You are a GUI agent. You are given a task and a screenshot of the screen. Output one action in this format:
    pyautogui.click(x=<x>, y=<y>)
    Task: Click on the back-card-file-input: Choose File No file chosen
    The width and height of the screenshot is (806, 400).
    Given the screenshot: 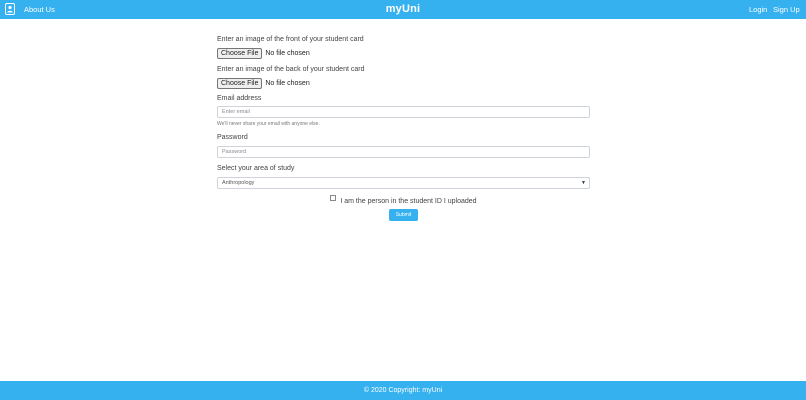 What is the action you would take?
    pyautogui.click(x=263, y=83)
    